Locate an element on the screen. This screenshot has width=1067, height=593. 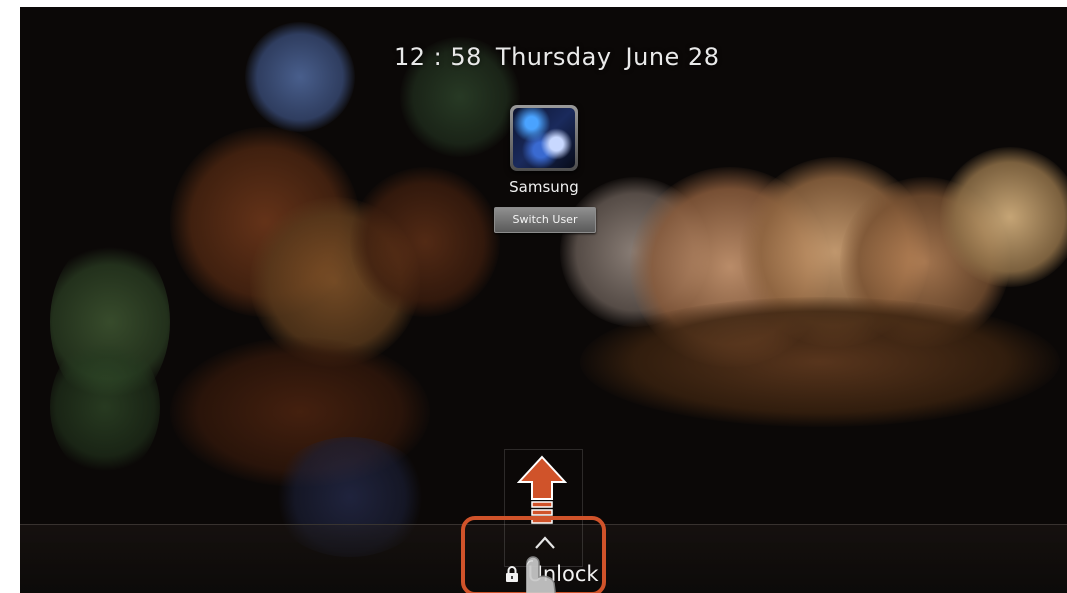
user-name: Samsung is located at coordinates (544, 187).